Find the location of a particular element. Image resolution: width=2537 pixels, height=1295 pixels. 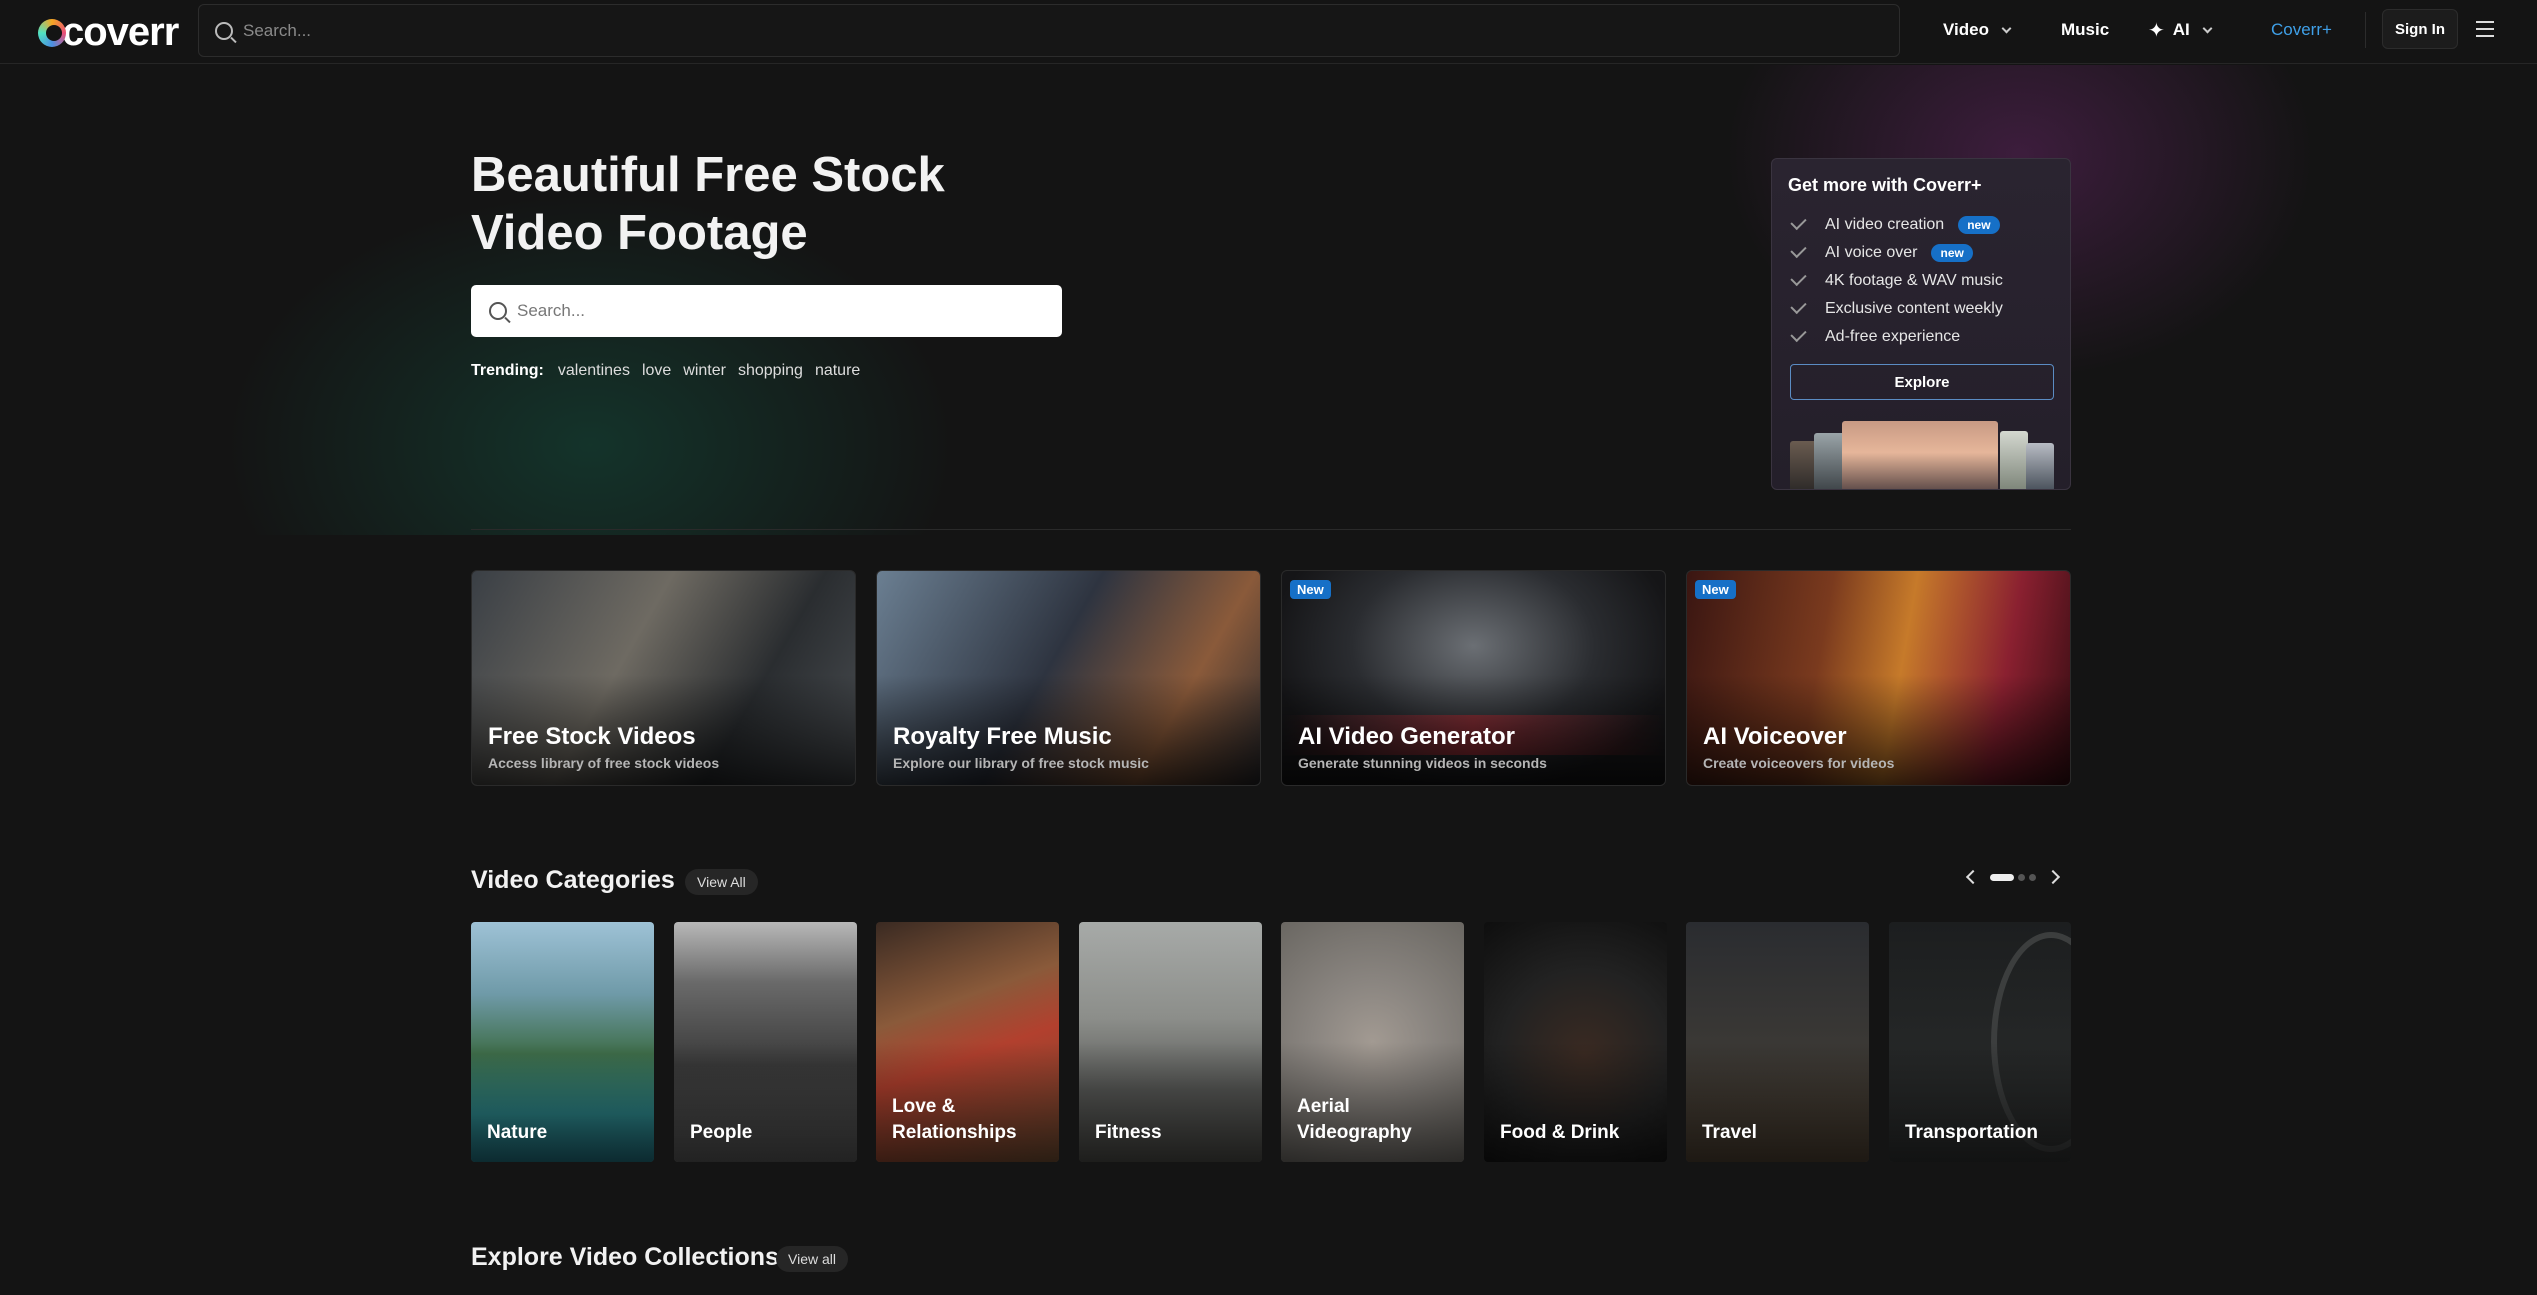

feature-card-subtitle: Access library of free stock videos is located at coordinates (604, 763).